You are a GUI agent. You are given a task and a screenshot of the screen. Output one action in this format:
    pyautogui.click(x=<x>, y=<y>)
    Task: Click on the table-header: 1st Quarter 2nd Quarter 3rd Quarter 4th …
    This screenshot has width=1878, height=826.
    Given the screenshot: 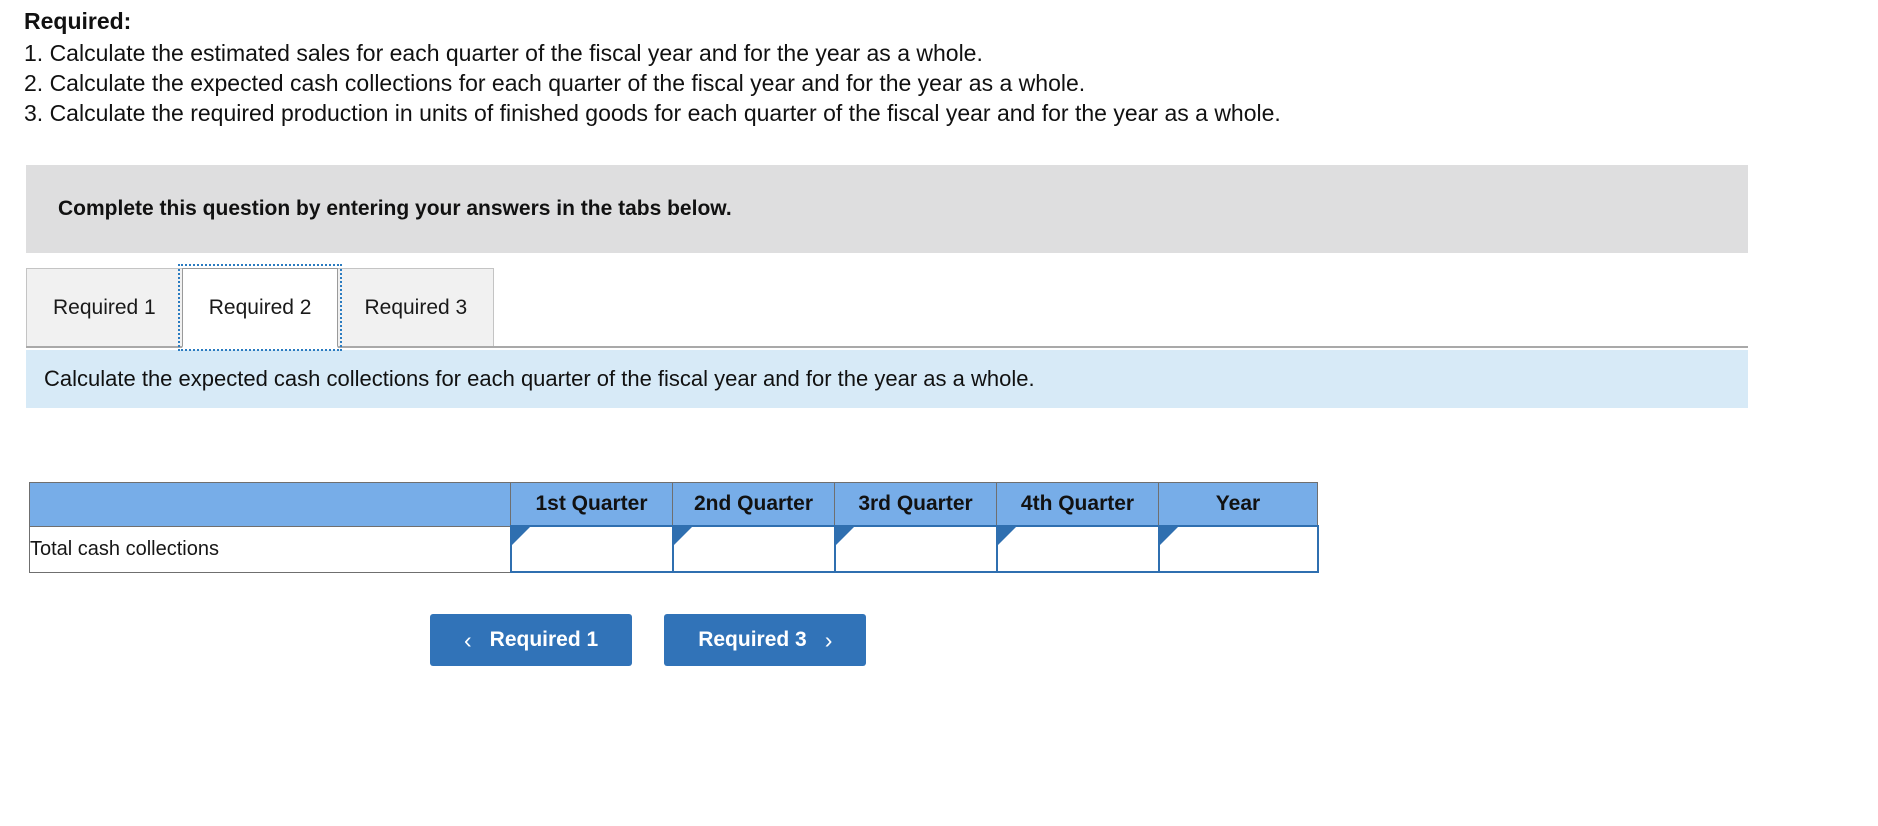 What is the action you would take?
    pyautogui.click(x=673, y=504)
    